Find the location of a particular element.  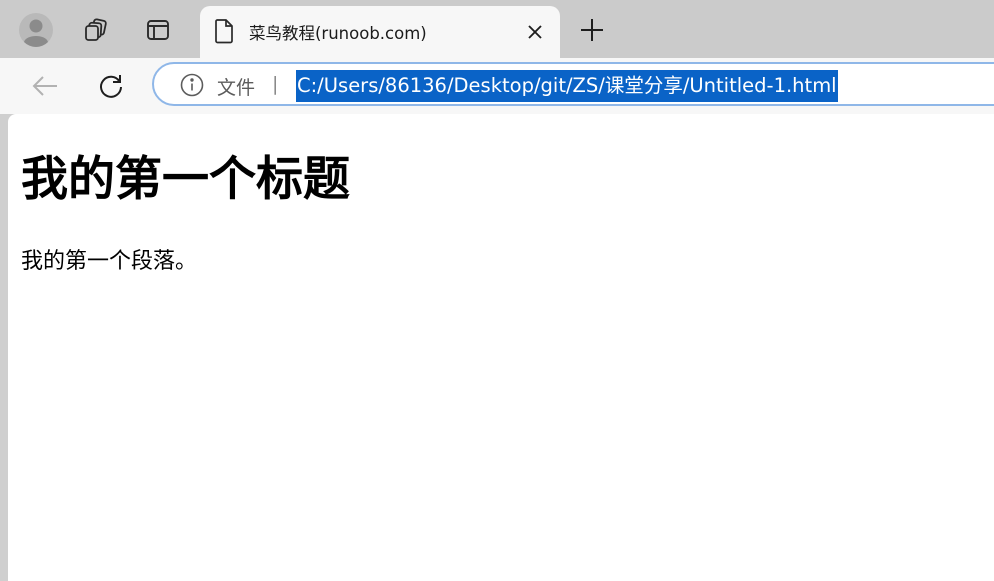

tab-close-button is located at coordinates (535, 32).